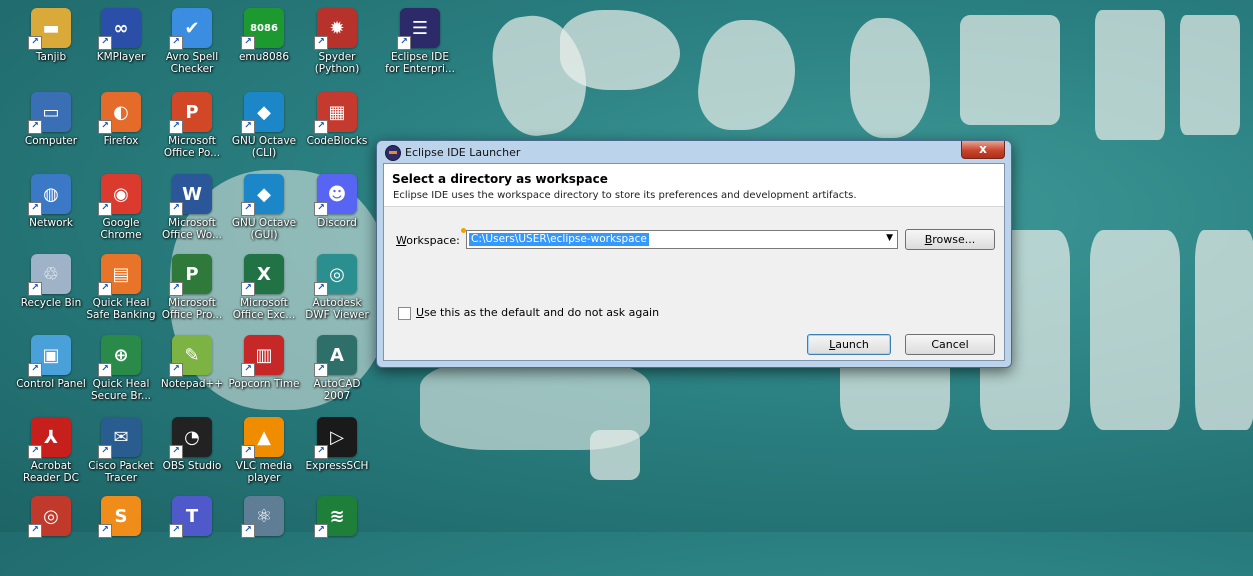 The width and height of the screenshot is (1253, 576). I want to click on desktop-icon: ♲ ↗ Recycle Bin, so click(51, 294).